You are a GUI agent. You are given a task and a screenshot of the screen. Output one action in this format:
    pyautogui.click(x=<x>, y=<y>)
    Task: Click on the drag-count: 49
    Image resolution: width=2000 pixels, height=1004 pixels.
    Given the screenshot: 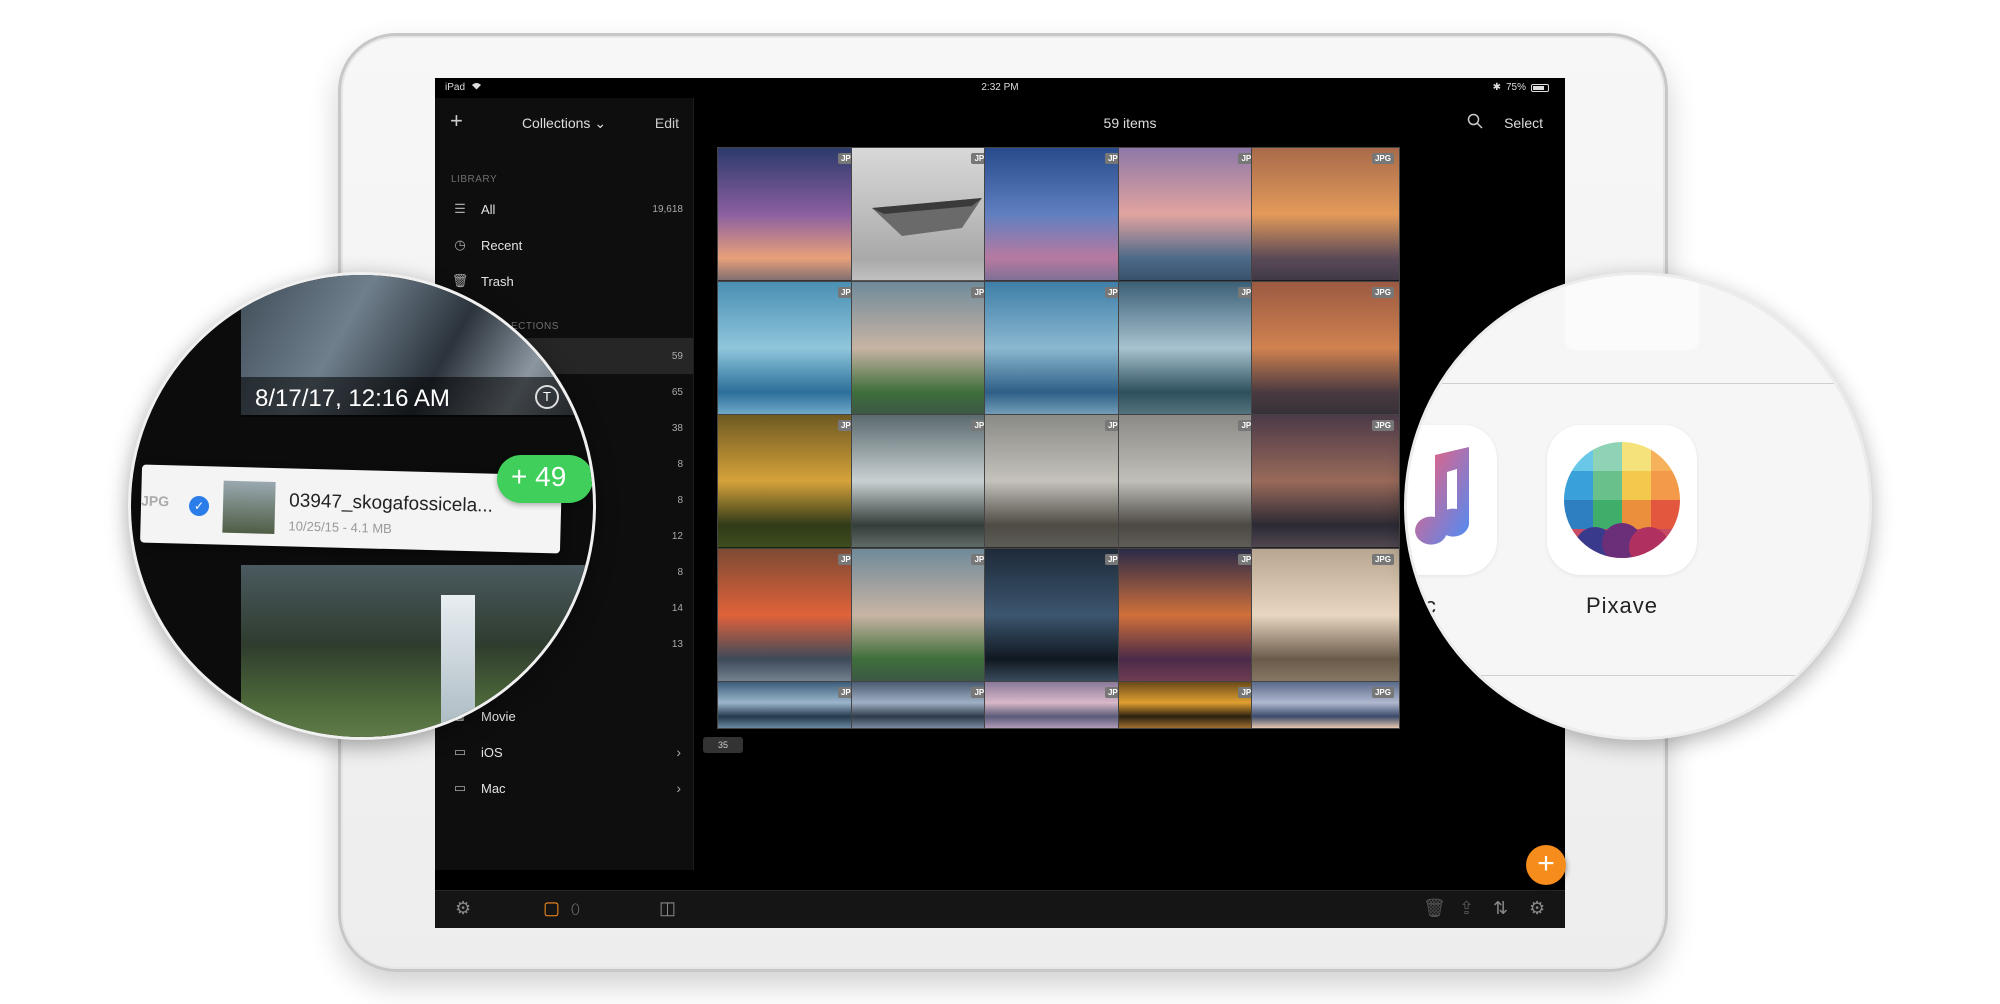 What is the action you would take?
    pyautogui.click(x=551, y=476)
    